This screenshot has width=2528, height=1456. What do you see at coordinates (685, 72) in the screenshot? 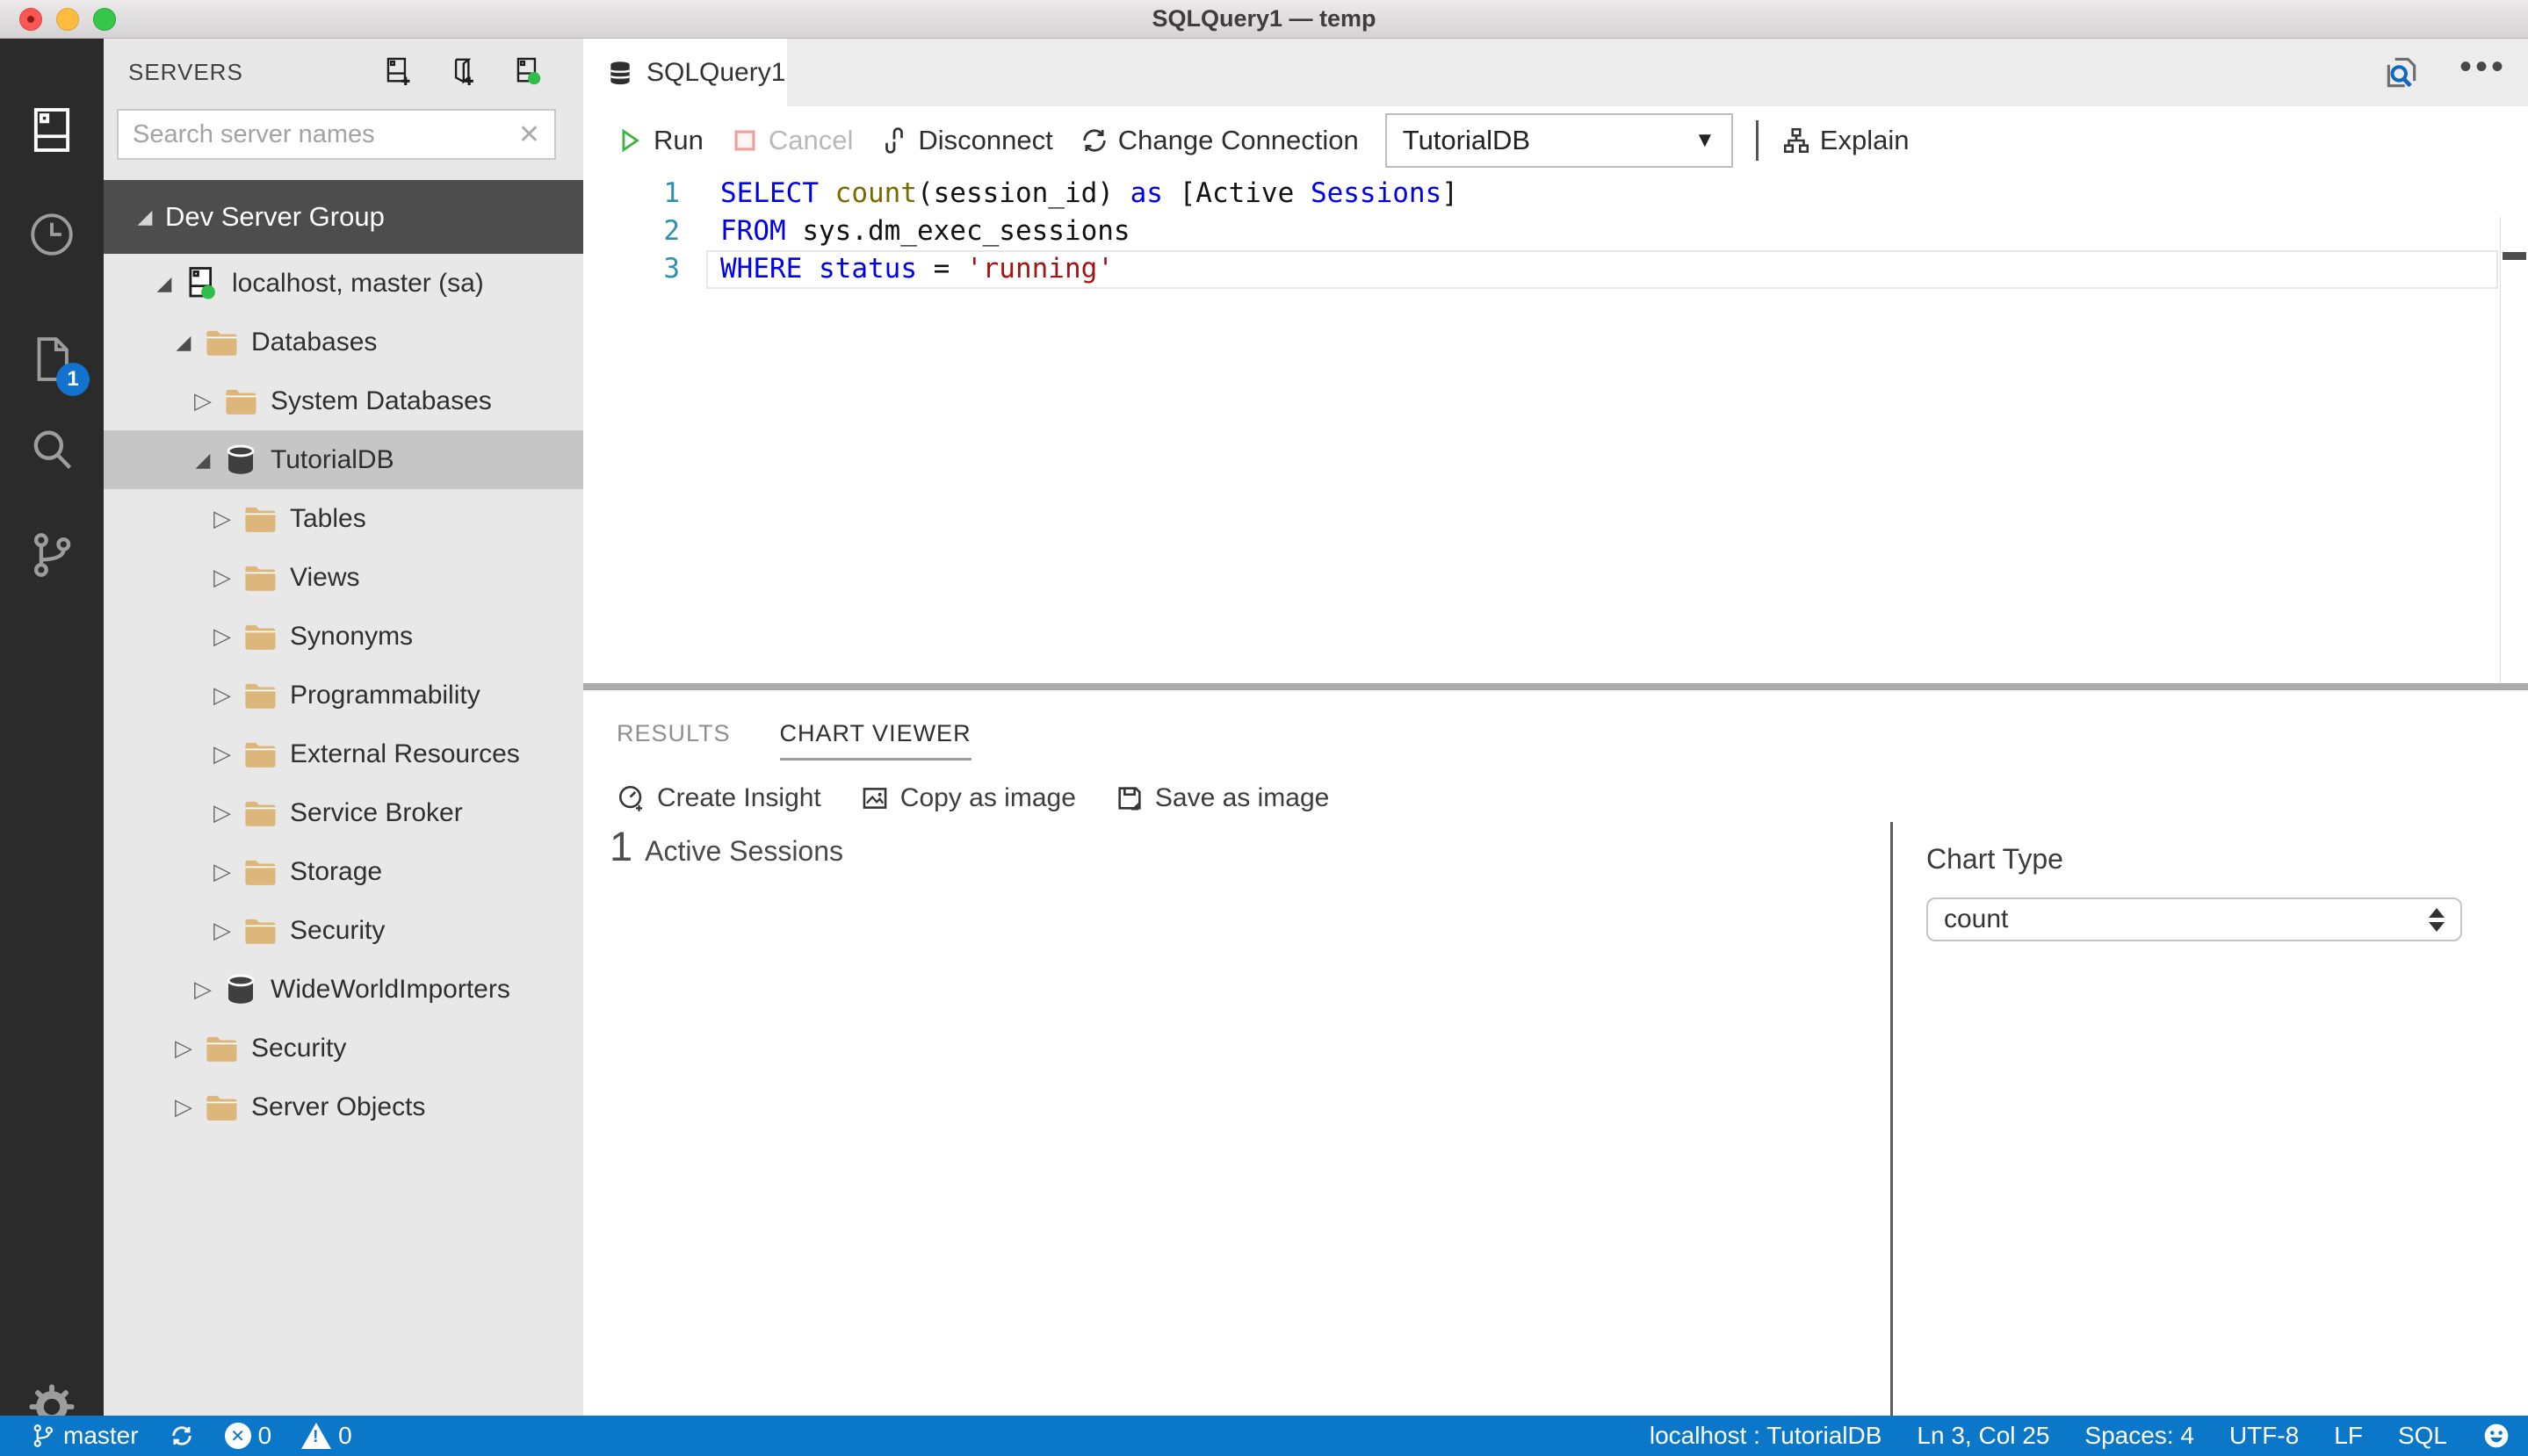
I see `tab-sqlquery1: SQLQuery1` at bounding box center [685, 72].